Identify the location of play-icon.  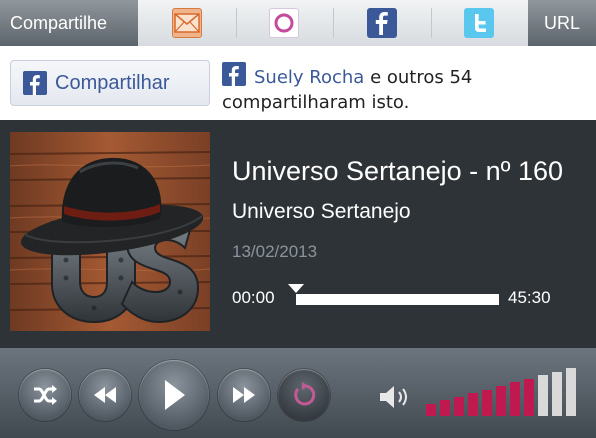
(175, 395).